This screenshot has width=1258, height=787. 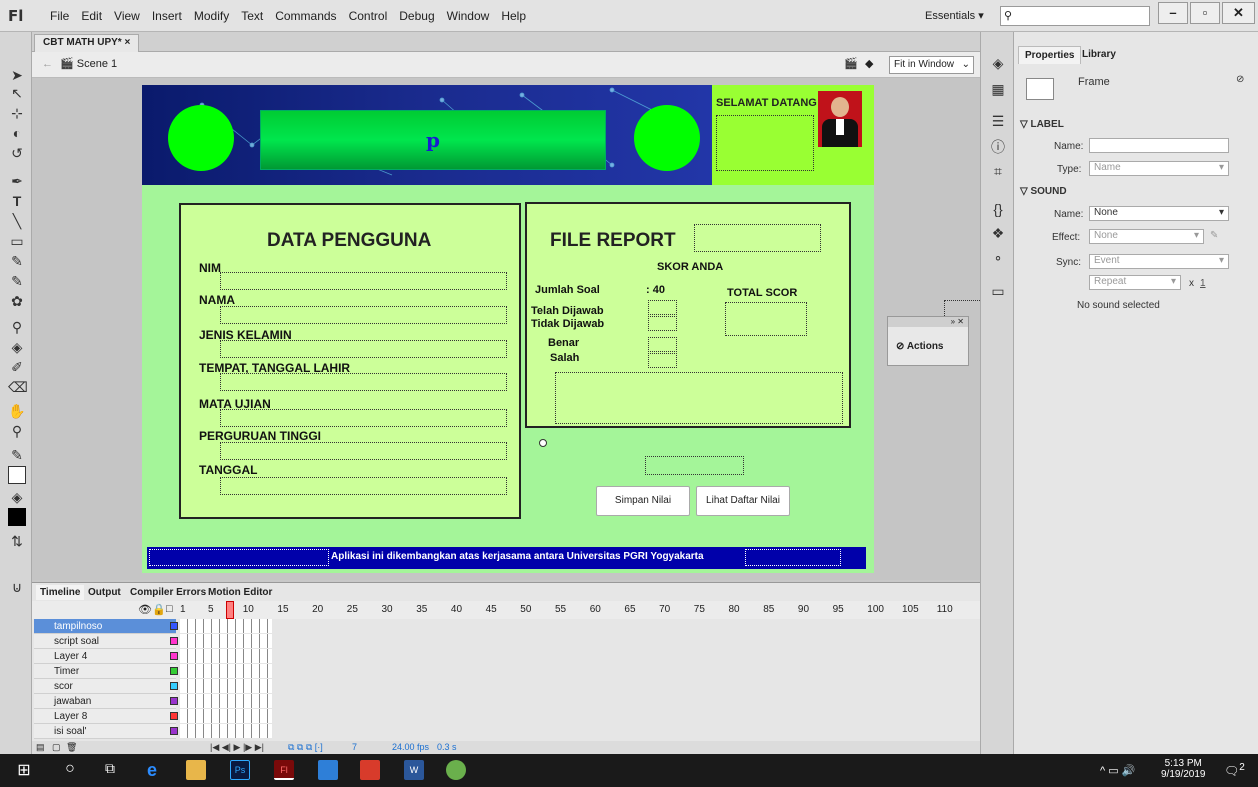 I want to click on tab-document: CBT MATH UPY* ×, so click(x=87, y=43).